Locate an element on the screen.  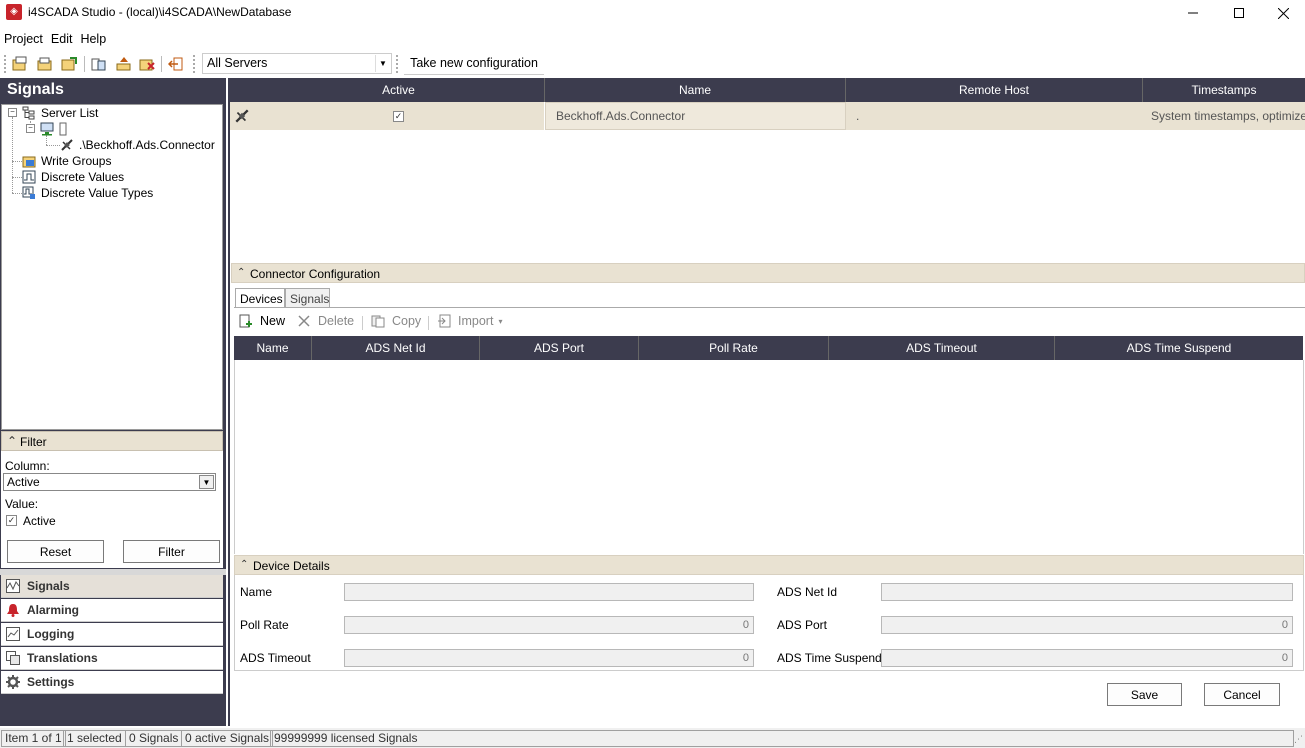
tree-icon is located at coordinates (28, 113).